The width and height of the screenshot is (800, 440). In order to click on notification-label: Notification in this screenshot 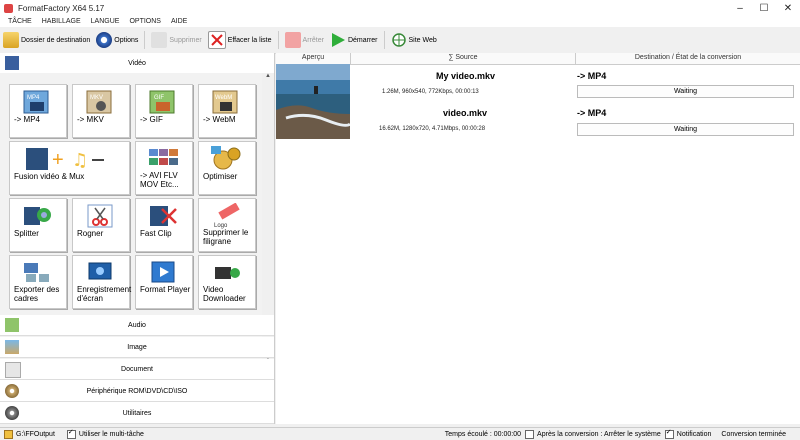, I will do `click(694, 434)`.